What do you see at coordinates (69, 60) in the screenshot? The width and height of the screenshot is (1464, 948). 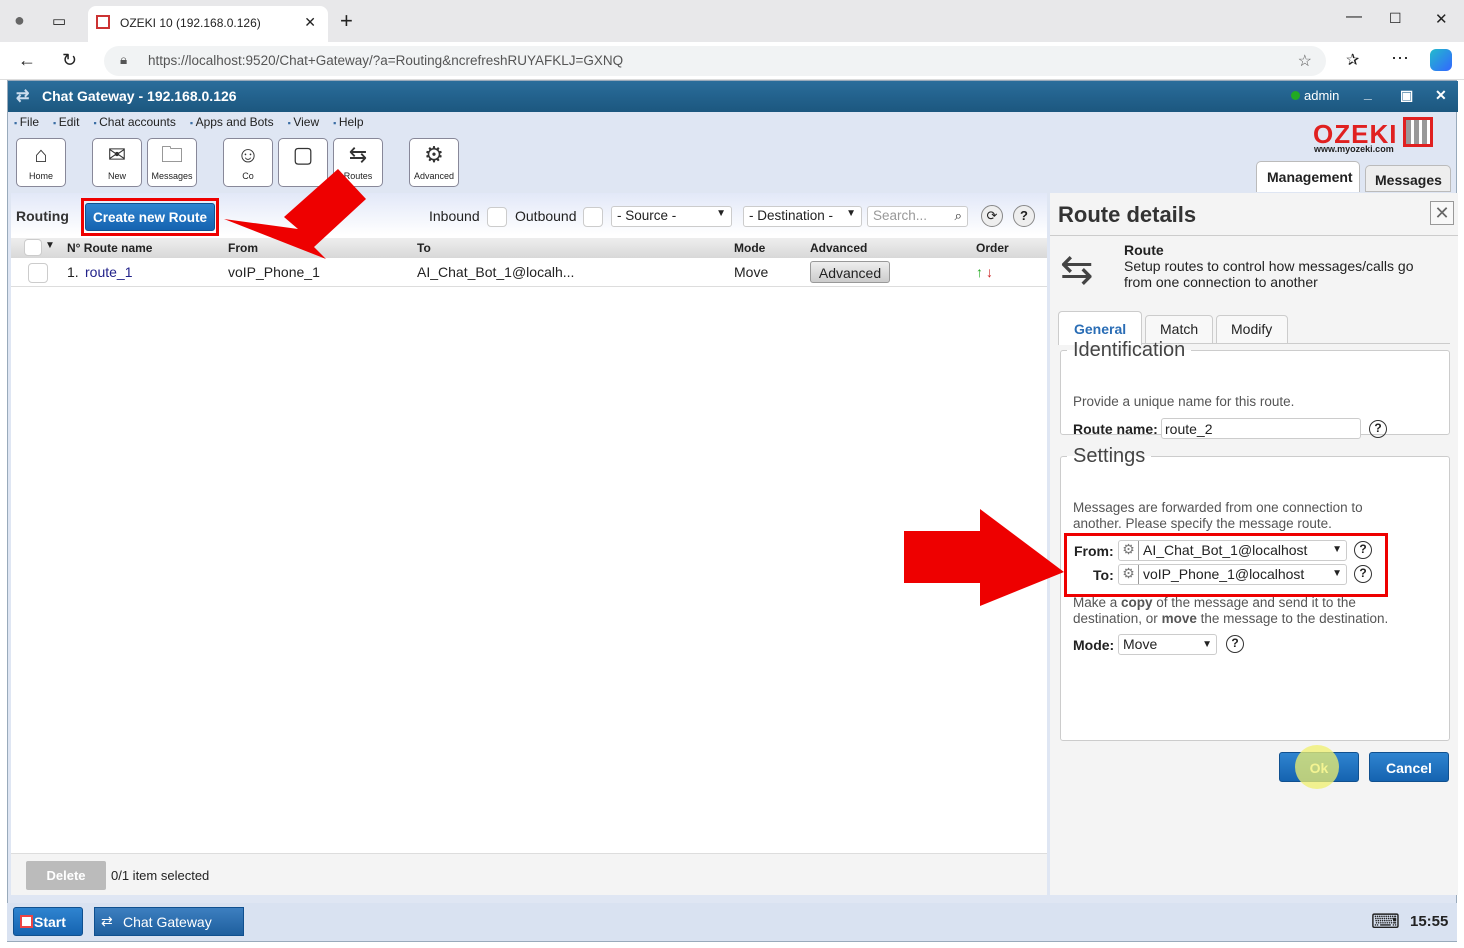 I see `refresh-icon: ↻` at bounding box center [69, 60].